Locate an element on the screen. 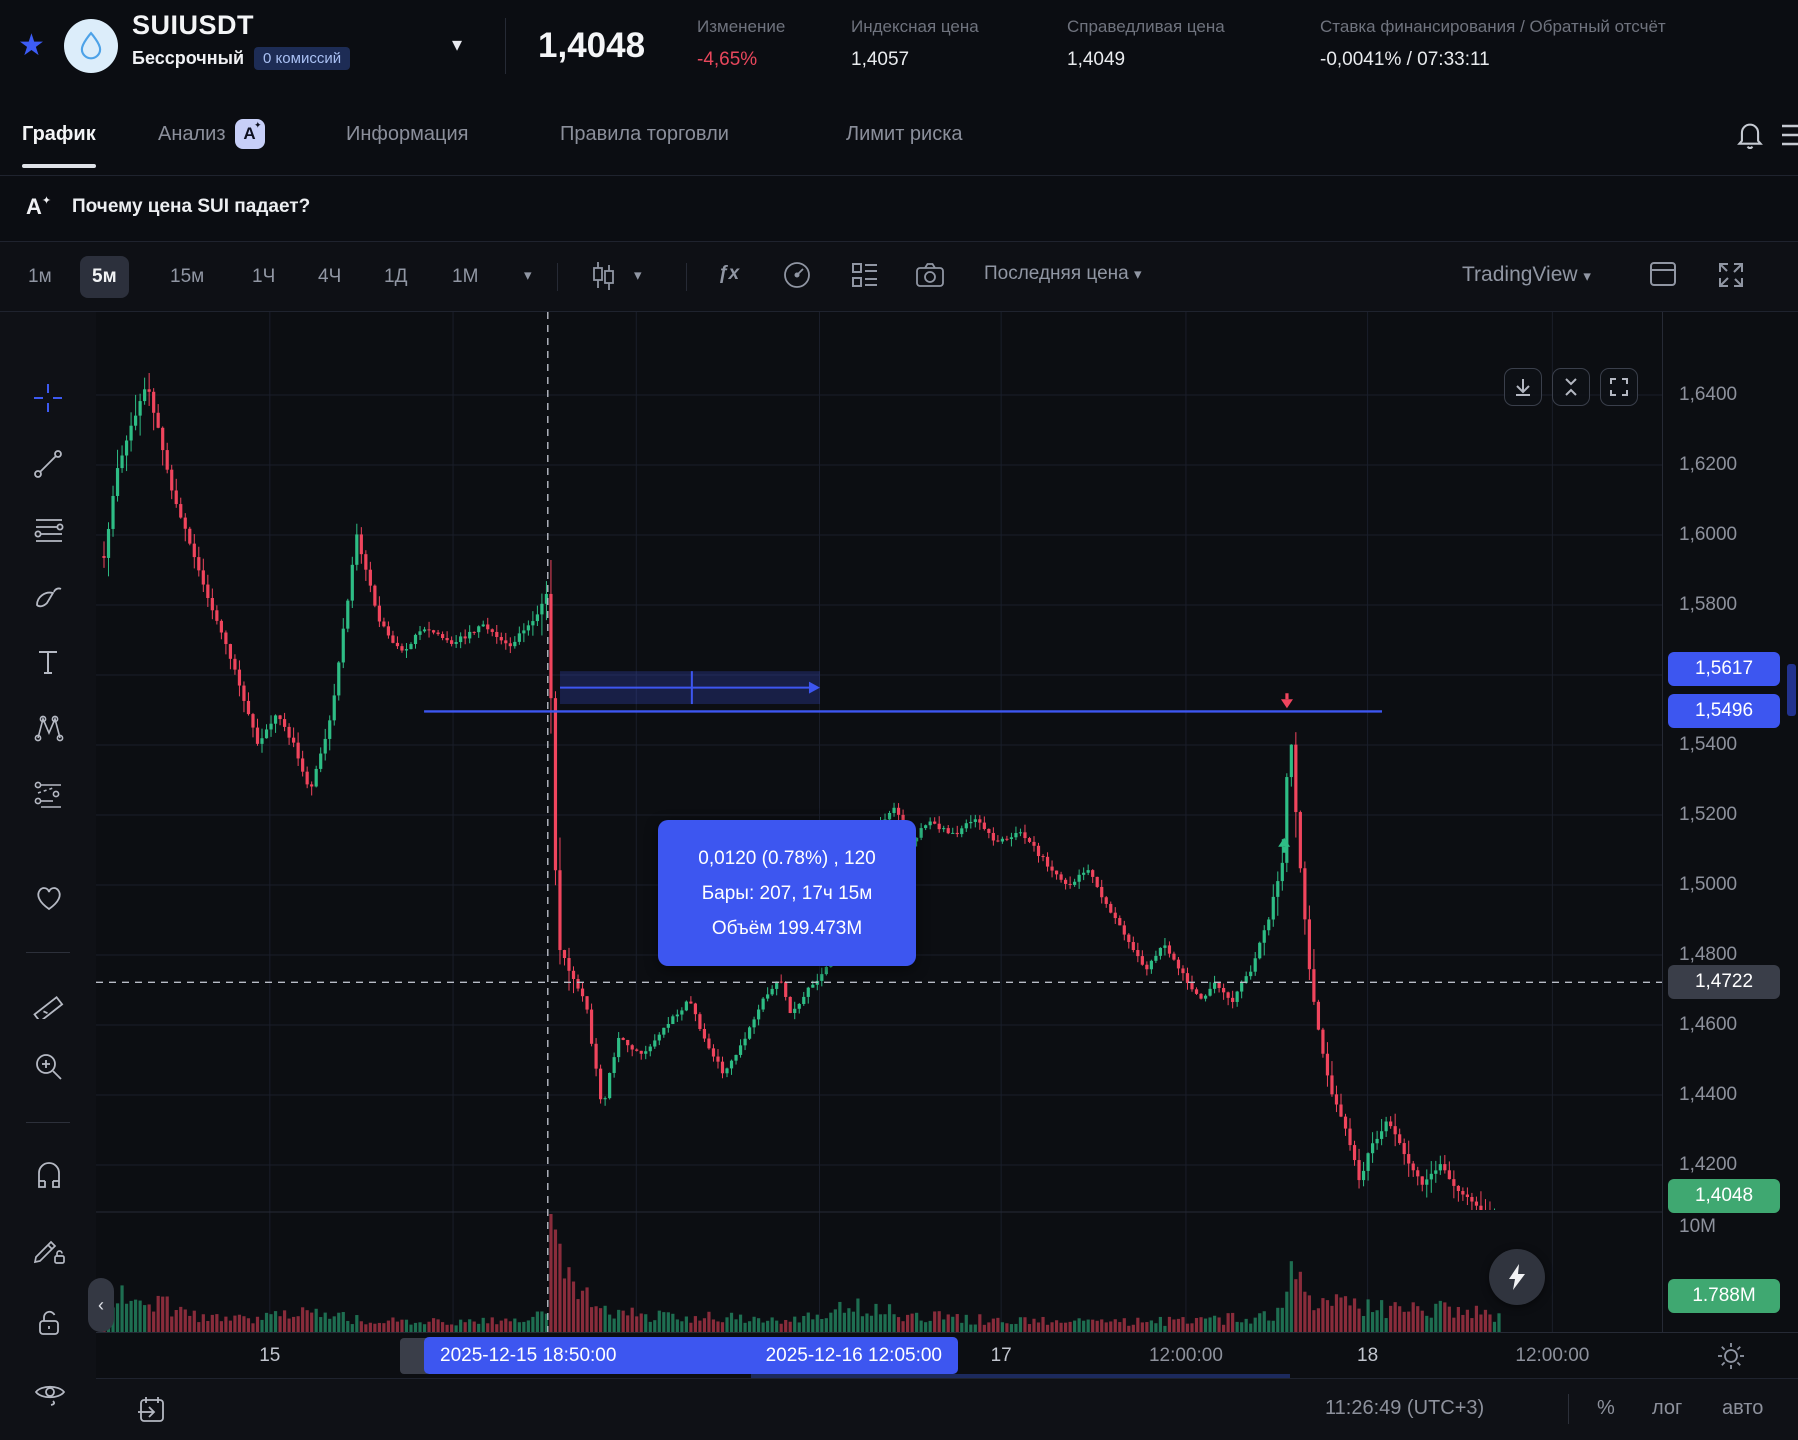 This screenshot has width=1798, height=1440. ai-question-link: Почему цена SUI падает? is located at coordinates (191, 207).